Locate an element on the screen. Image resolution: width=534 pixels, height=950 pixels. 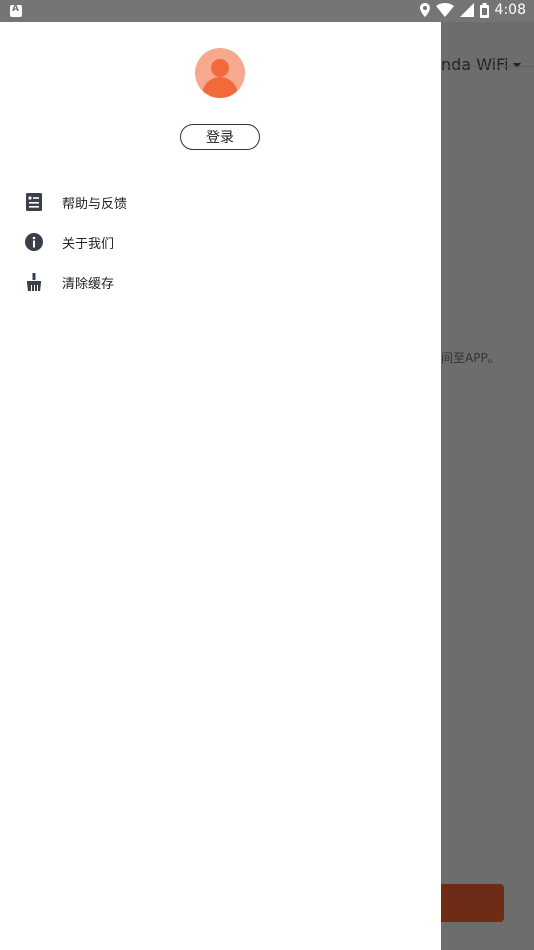
menu-item-label: 帮助与反馈 is located at coordinates (95, 204).